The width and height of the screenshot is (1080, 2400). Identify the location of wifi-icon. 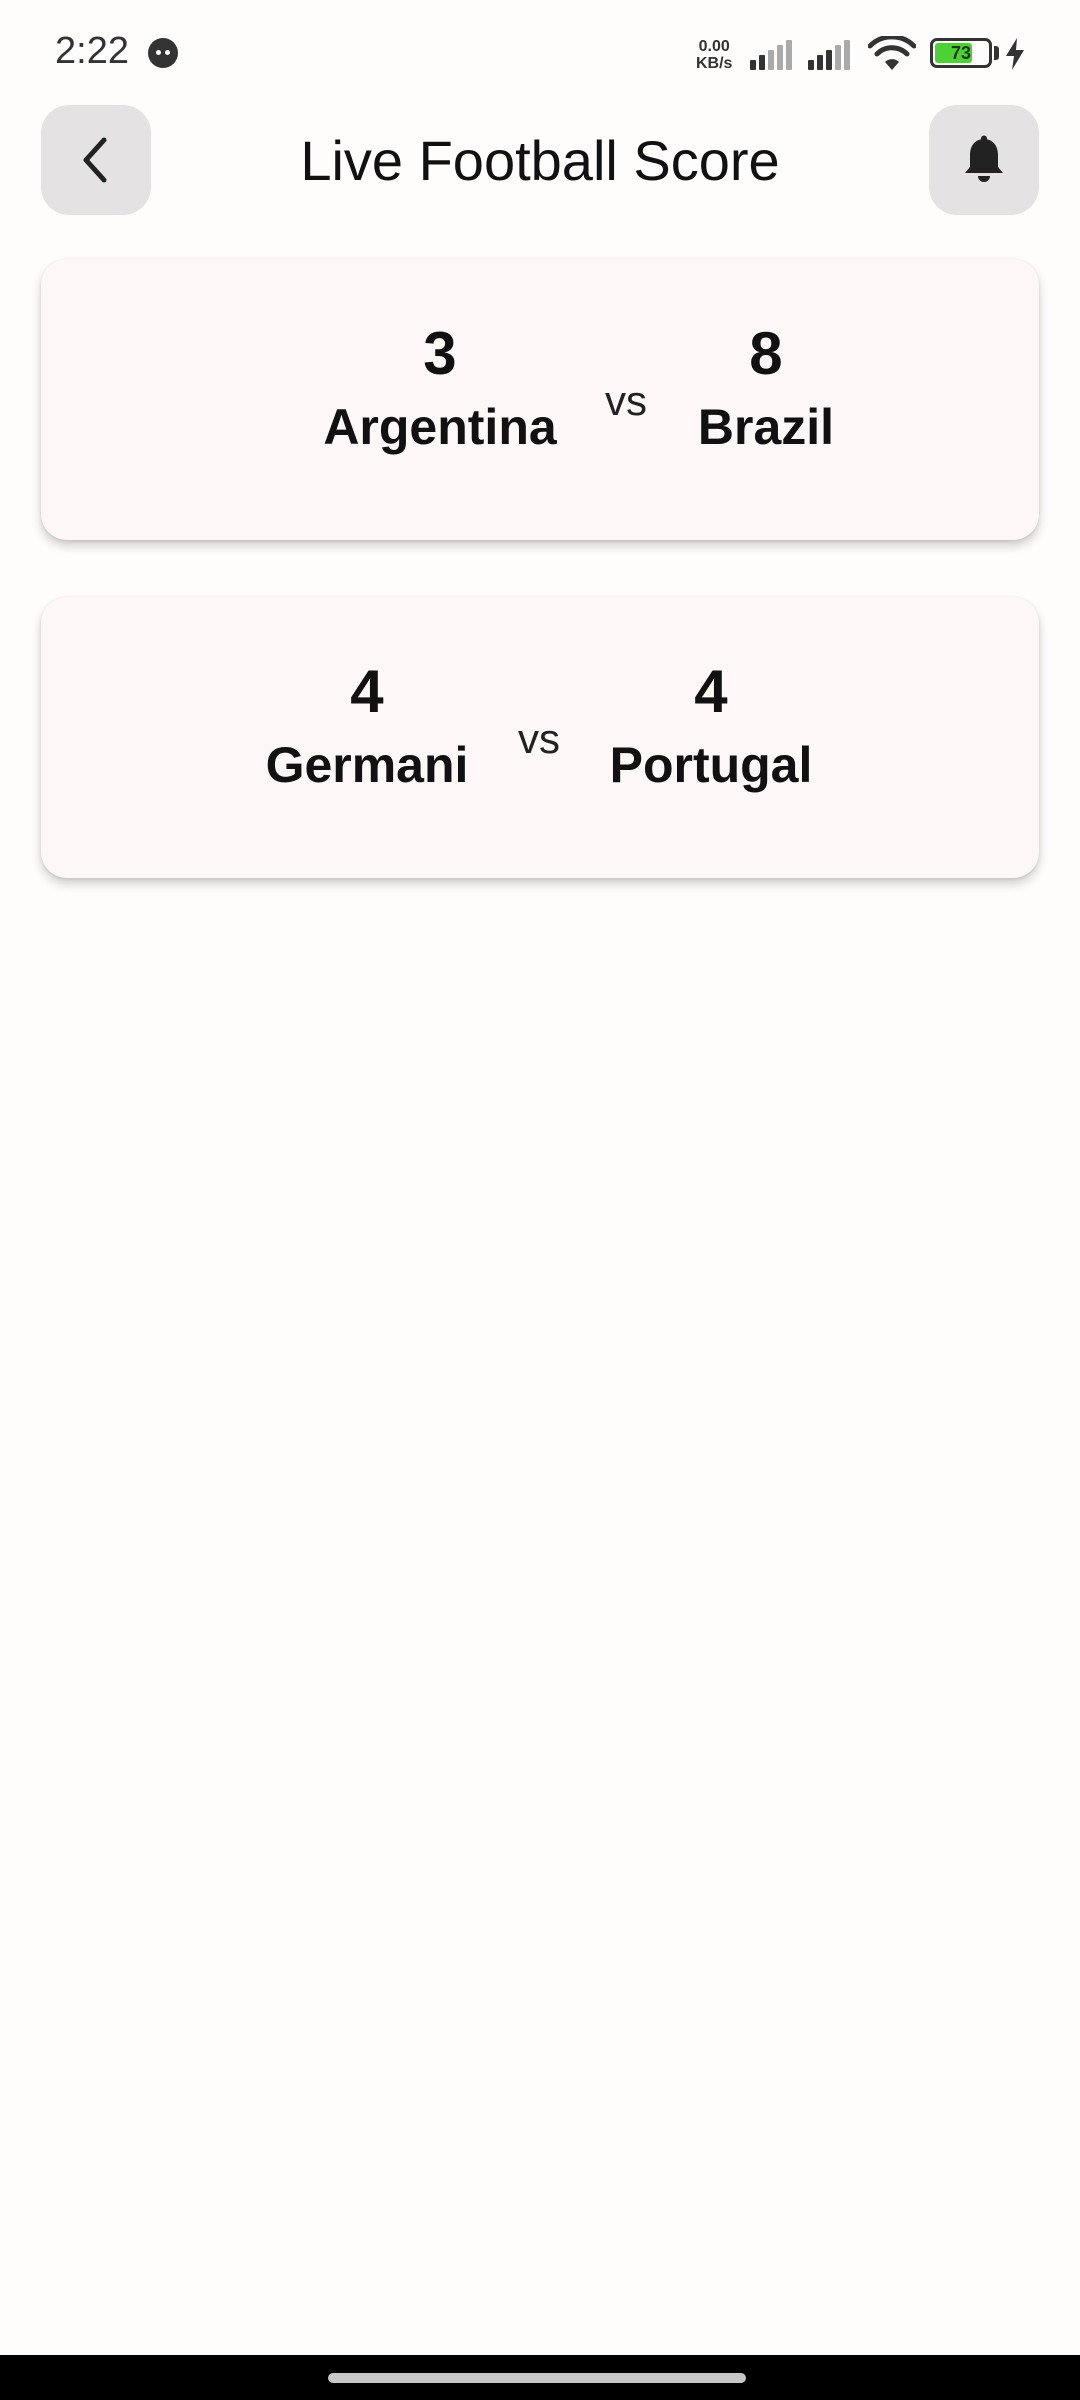
(892, 53).